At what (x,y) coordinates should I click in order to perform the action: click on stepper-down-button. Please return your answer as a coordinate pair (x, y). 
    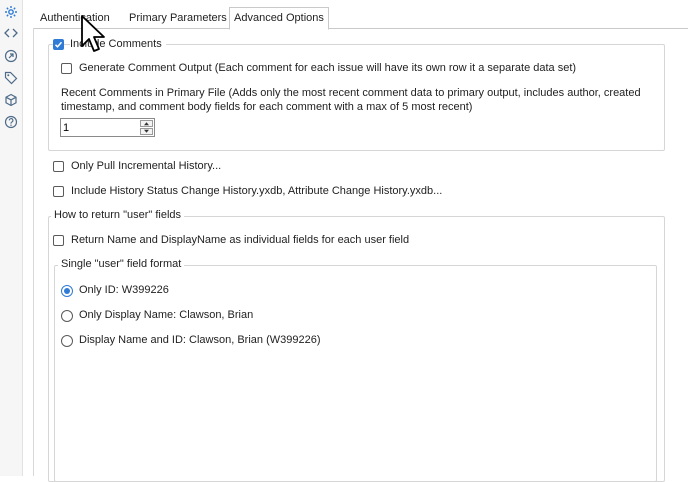
    Looking at the image, I should click on (146, 131).